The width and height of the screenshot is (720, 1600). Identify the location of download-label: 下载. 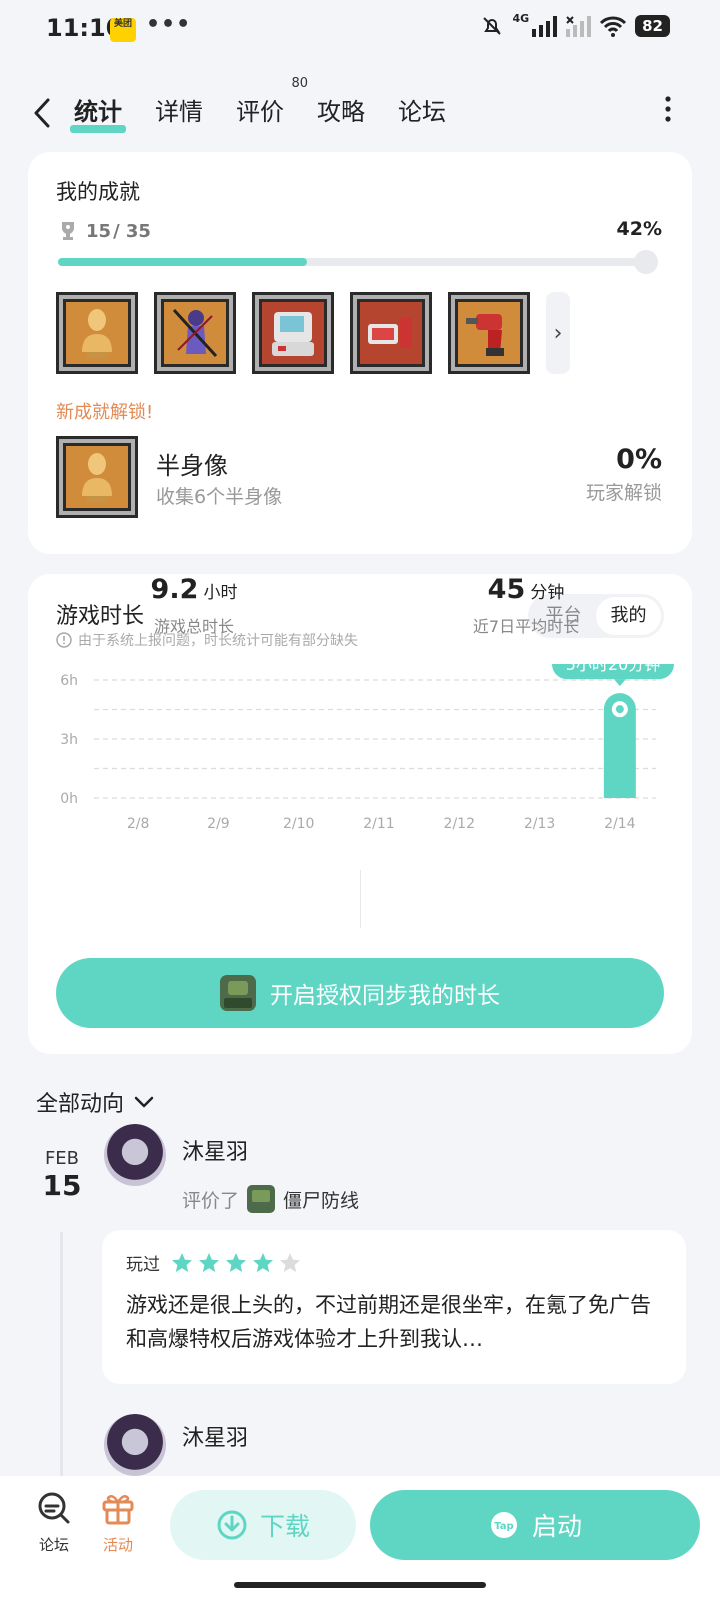
(284, 1526).